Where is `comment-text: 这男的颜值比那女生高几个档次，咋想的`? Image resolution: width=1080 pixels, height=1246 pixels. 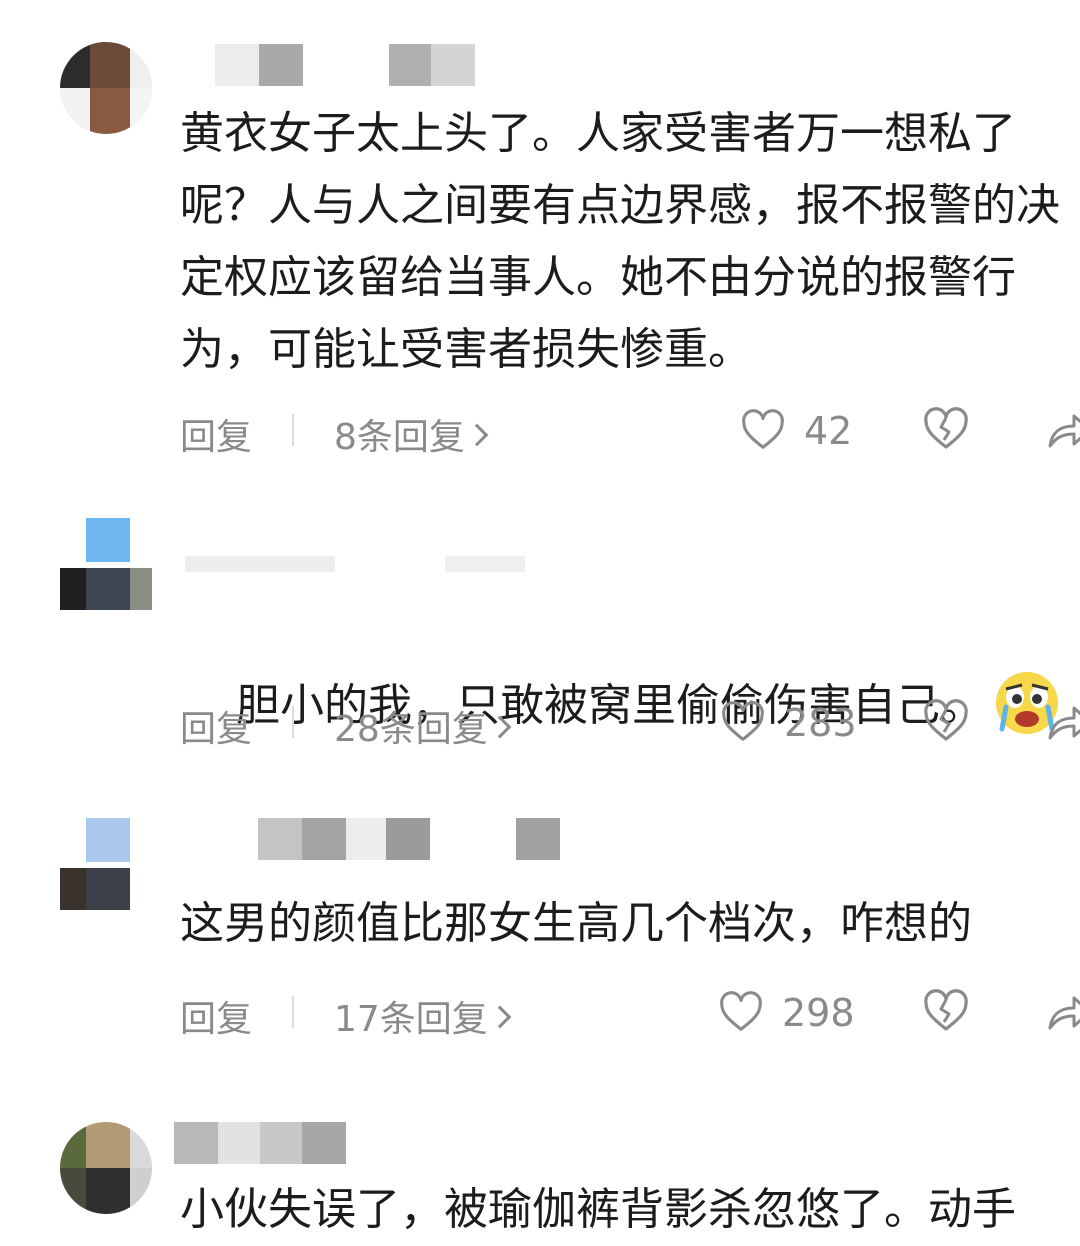
comment-text: 这男的颜值比那女生高几个档次，咋想的 is located at coordinates (576, 923).